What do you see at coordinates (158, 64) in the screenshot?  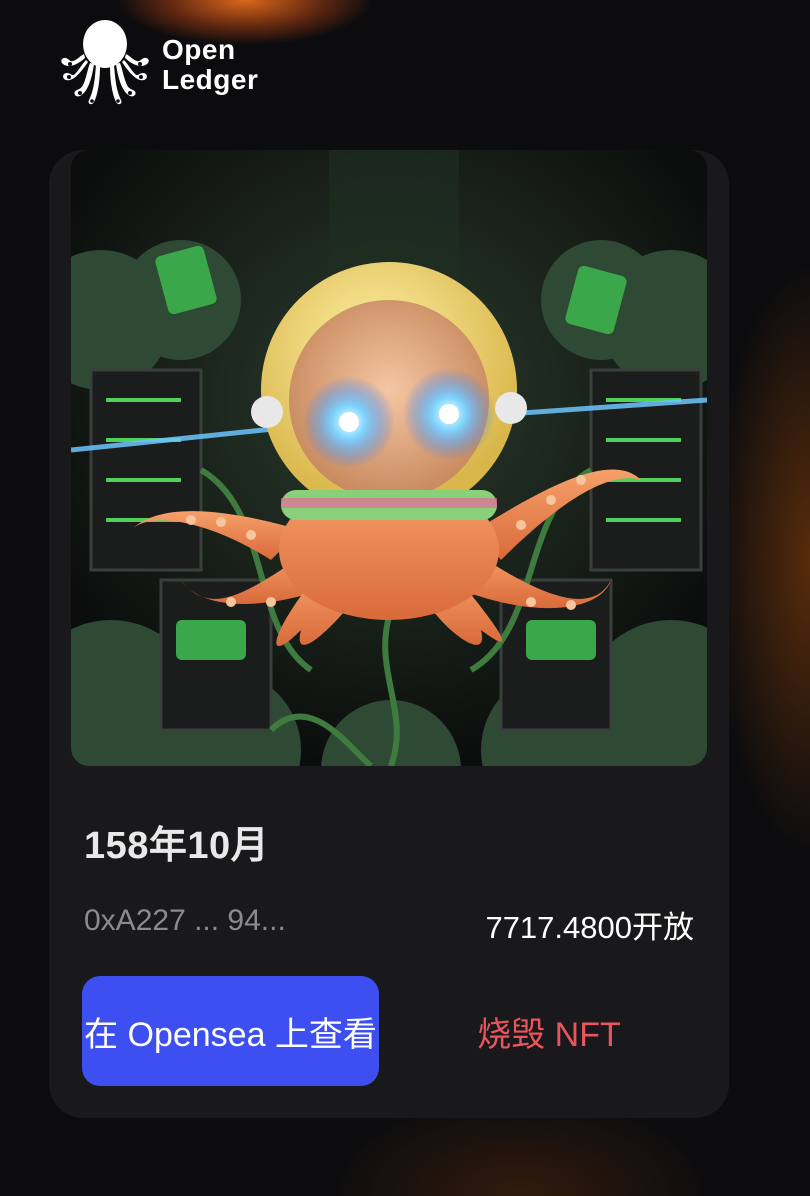 I see `brand-logo: Open Ledger` at bounding box center [158, 64].